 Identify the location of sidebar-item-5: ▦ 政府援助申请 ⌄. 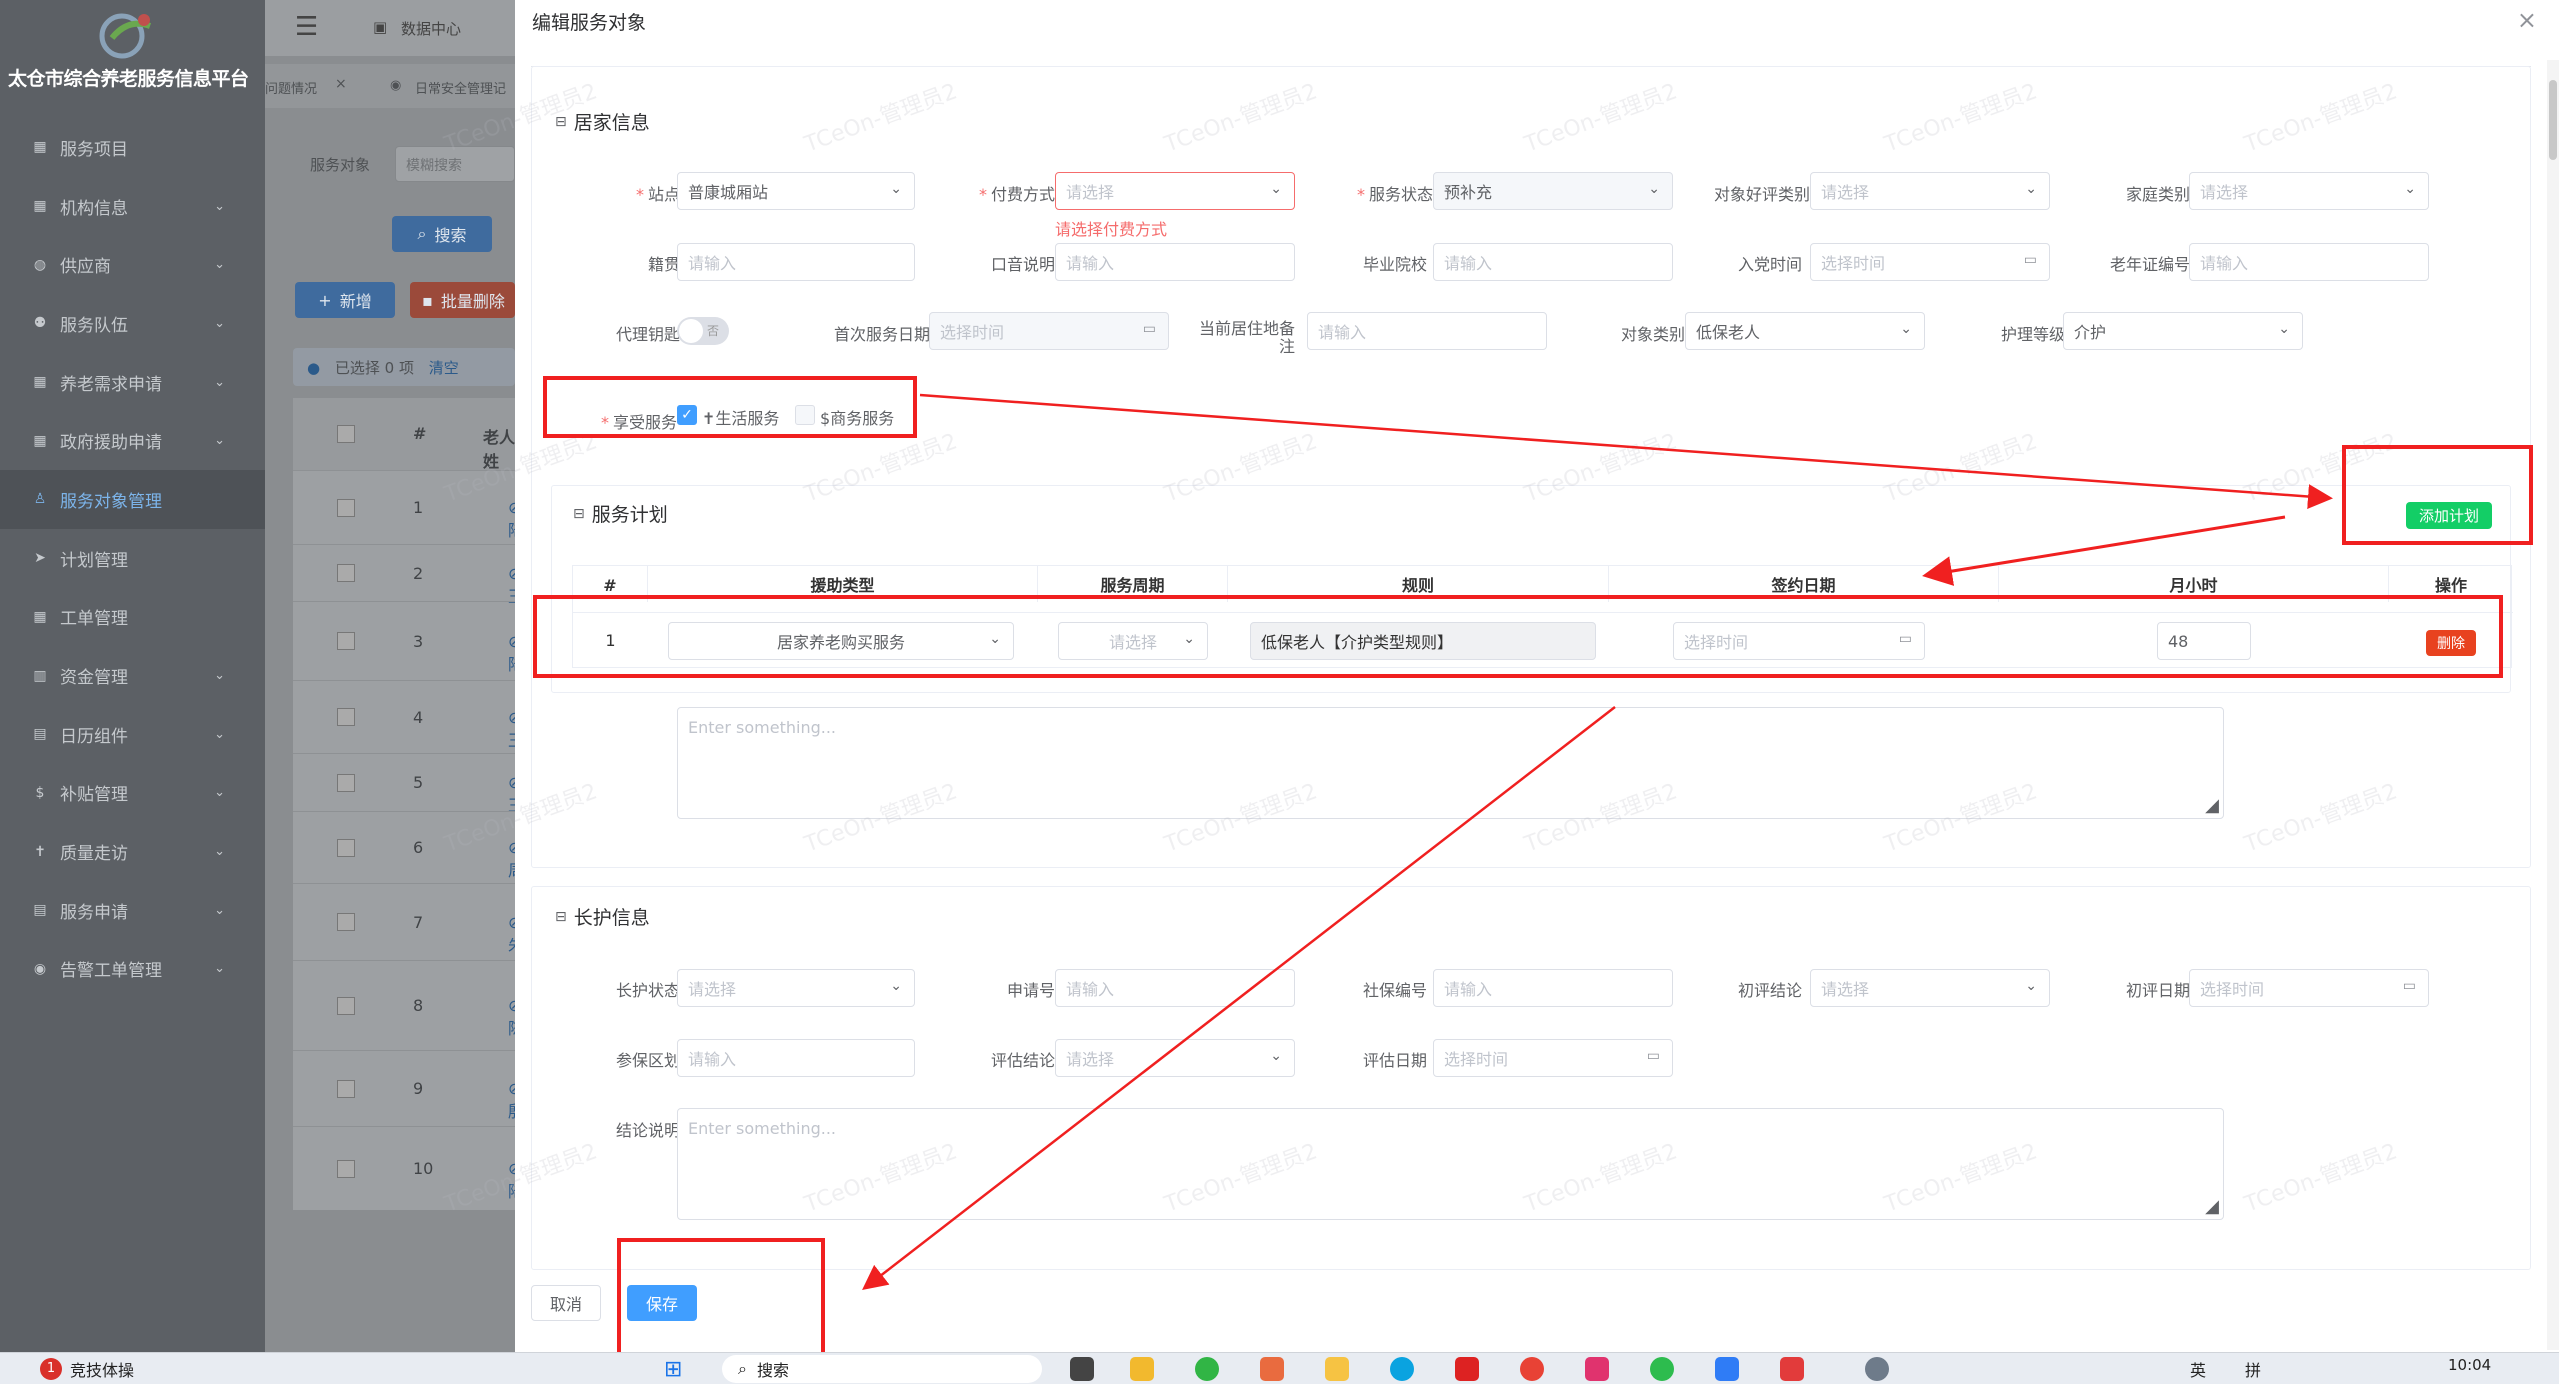
(132, 440).